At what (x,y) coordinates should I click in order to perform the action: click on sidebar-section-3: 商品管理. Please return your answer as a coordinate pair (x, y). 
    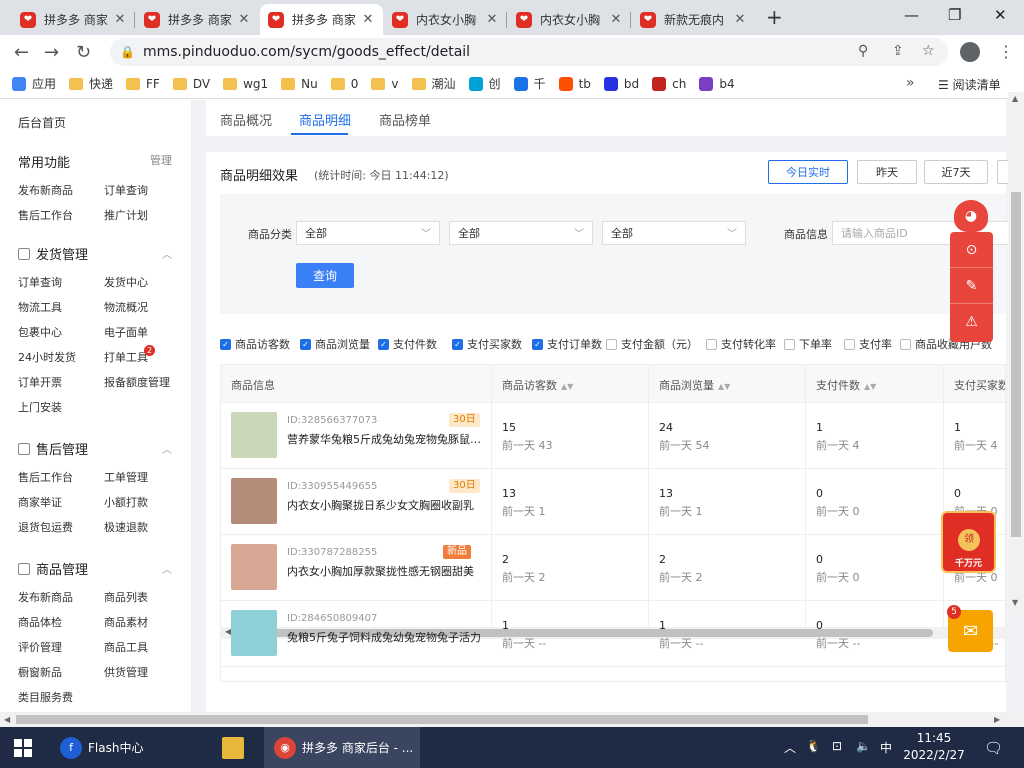
    Looking at the image, I should click on (53, 568).